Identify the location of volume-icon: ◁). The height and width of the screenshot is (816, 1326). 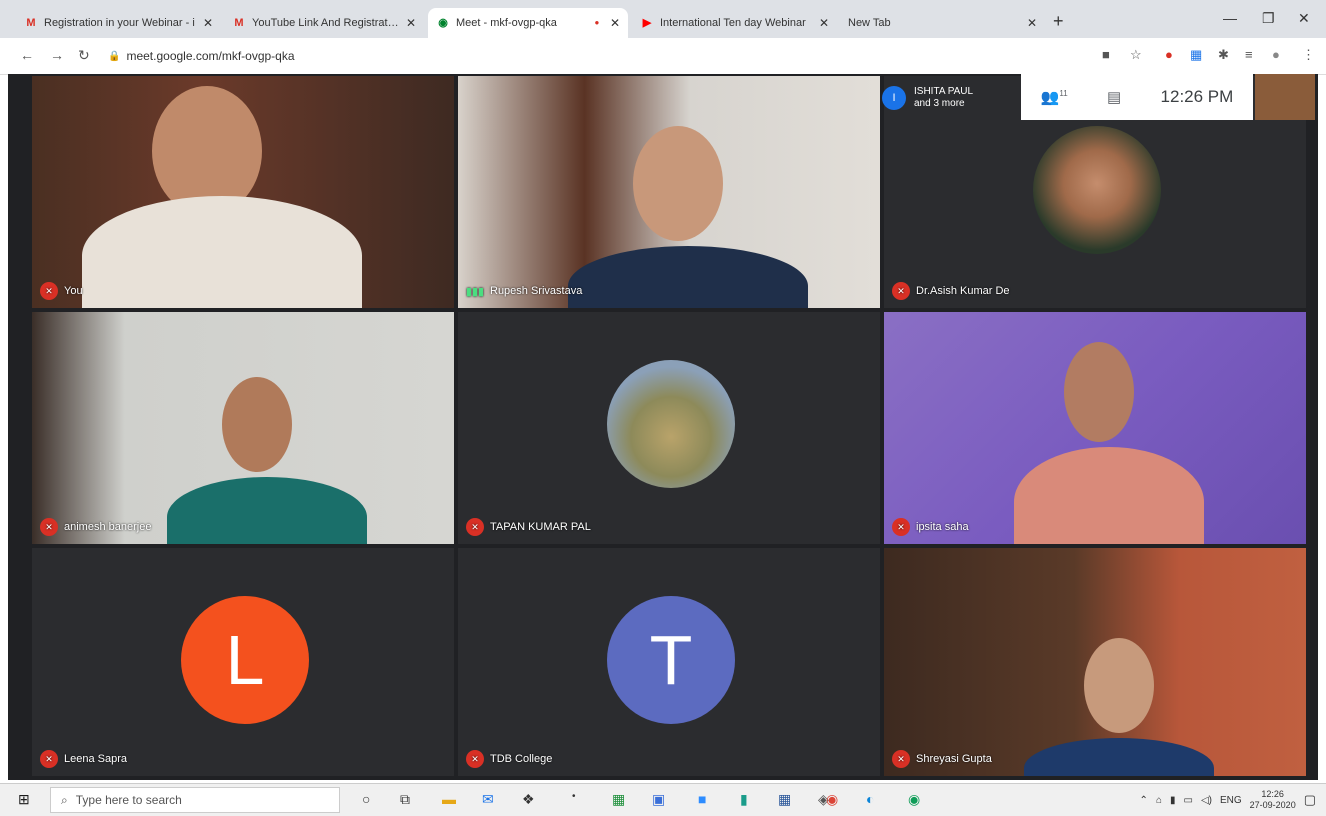
(1206, 800).